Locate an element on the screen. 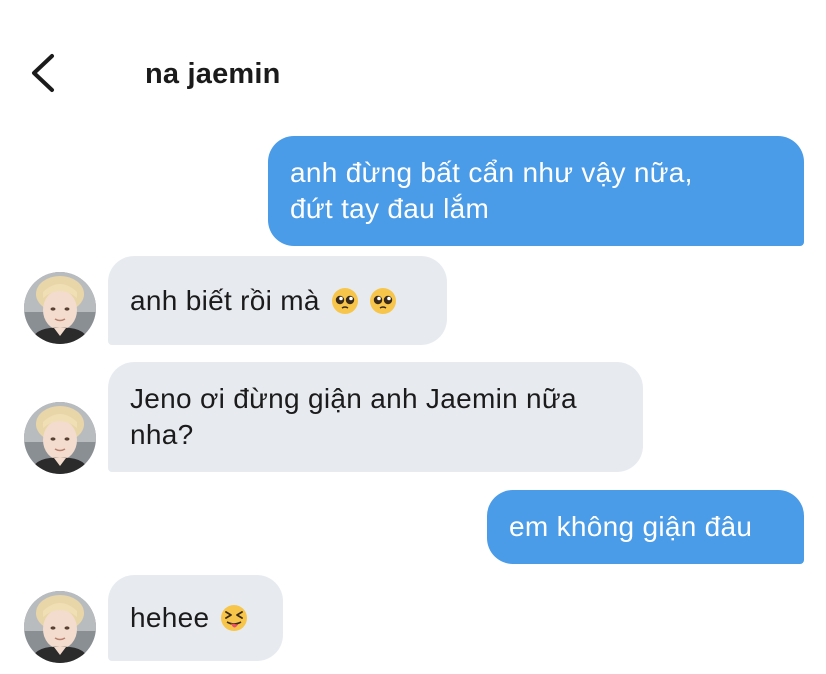  message-text: anh biết rồi mà is located at coordinates (225, 300).